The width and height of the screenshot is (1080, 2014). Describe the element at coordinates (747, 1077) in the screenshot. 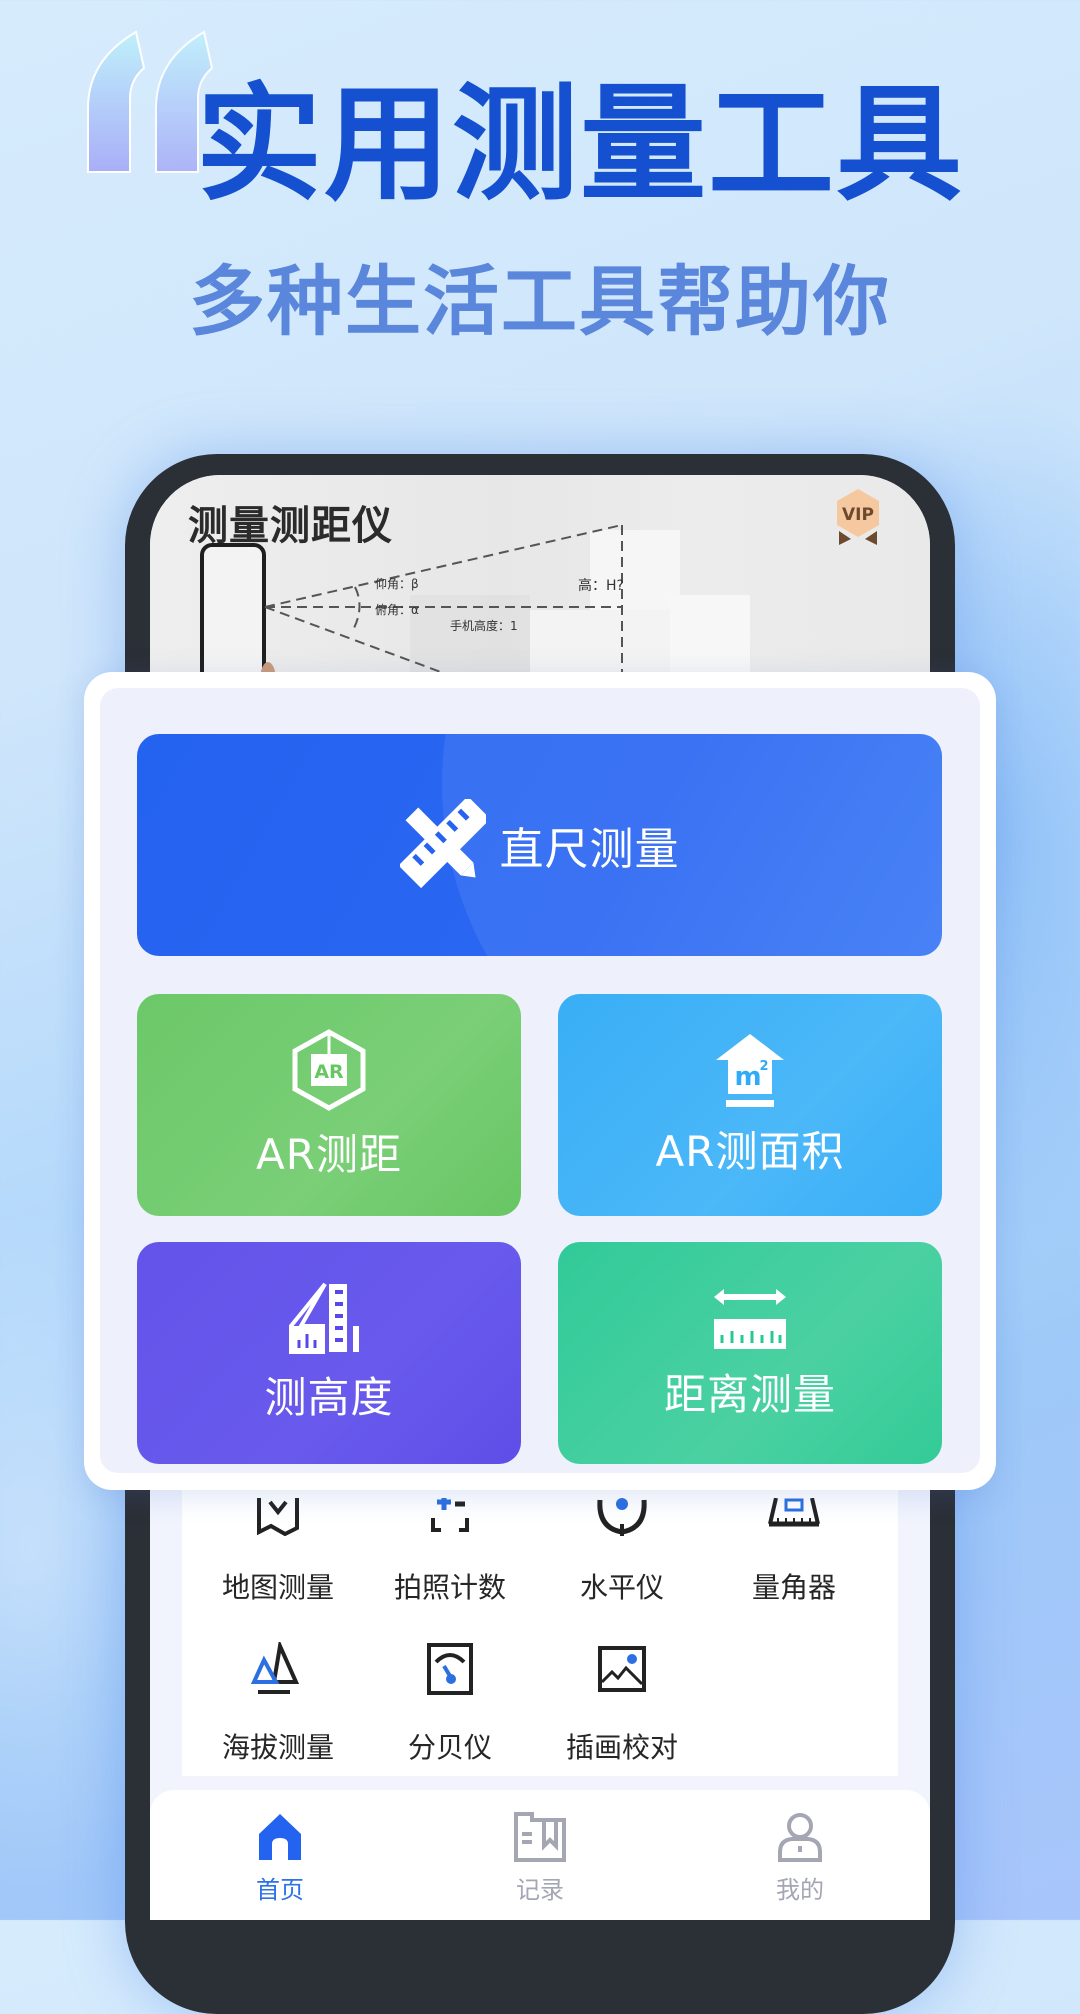

I see `svg-text: m` at that location.